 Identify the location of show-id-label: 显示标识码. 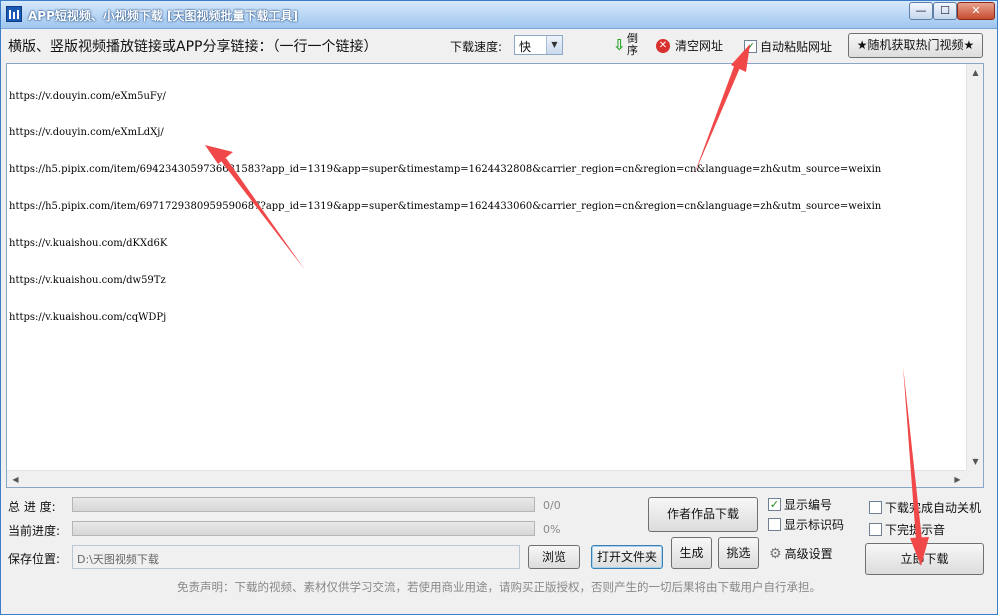
(814, 525).